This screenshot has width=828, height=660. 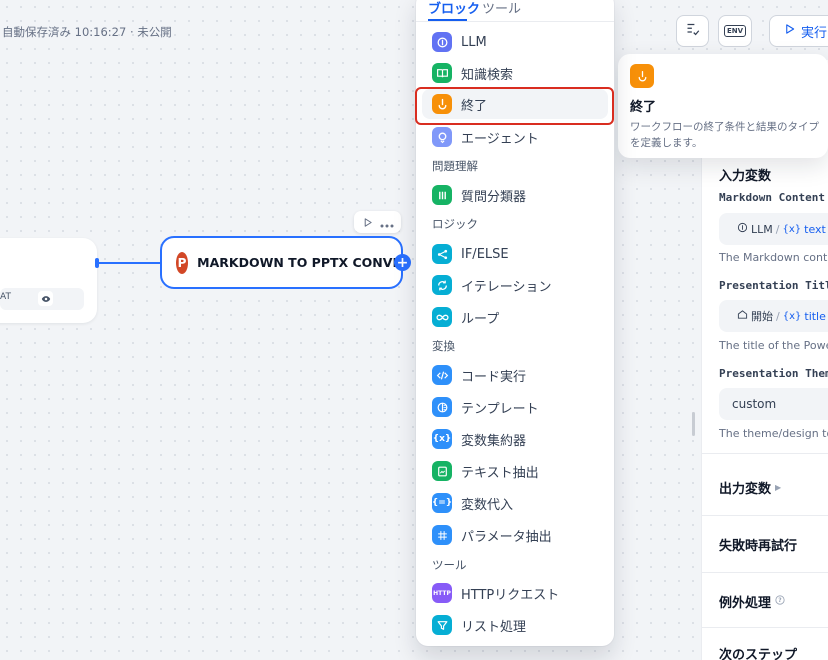 I want to click on category-logic: ロジック, so click(x=455, y=224).